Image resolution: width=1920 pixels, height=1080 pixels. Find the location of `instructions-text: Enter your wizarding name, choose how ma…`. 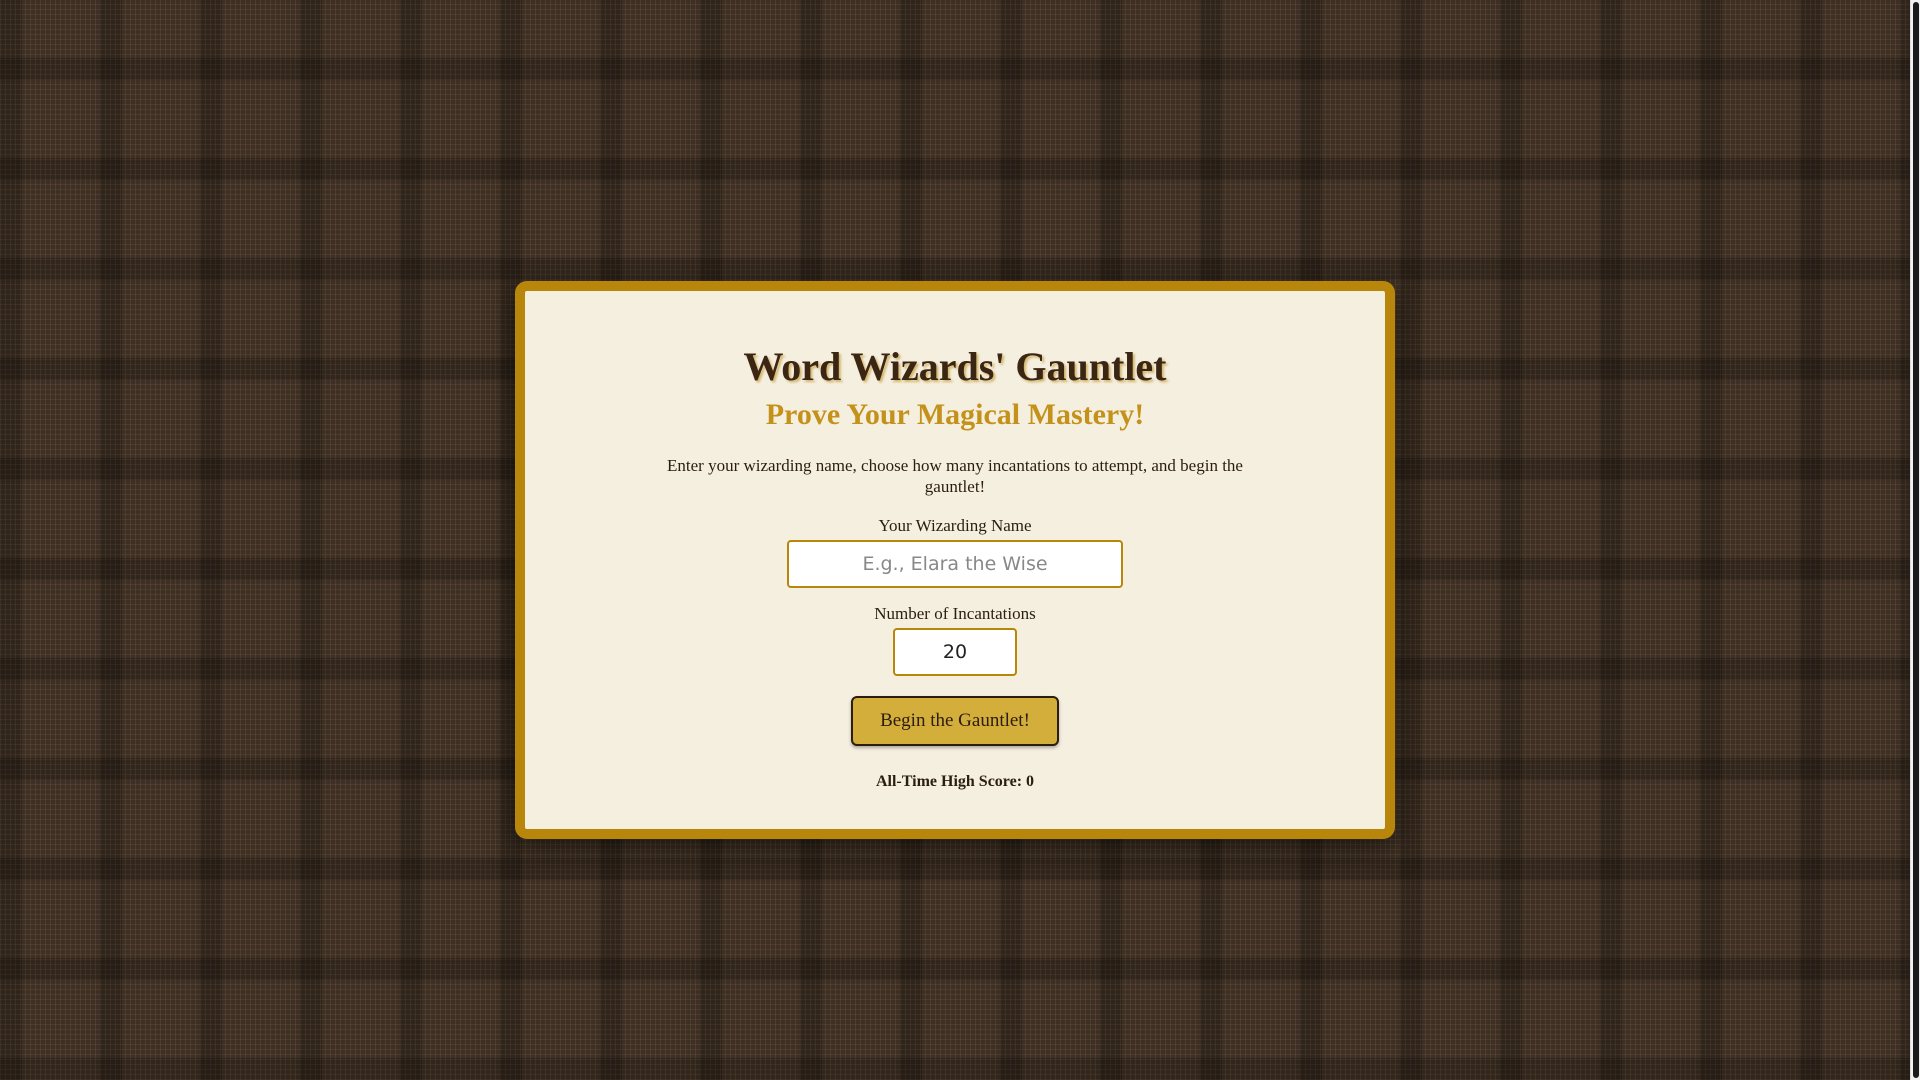

instructions-text: Enter your wizarding name, choose how ma… is located at coordinates (955, 476).